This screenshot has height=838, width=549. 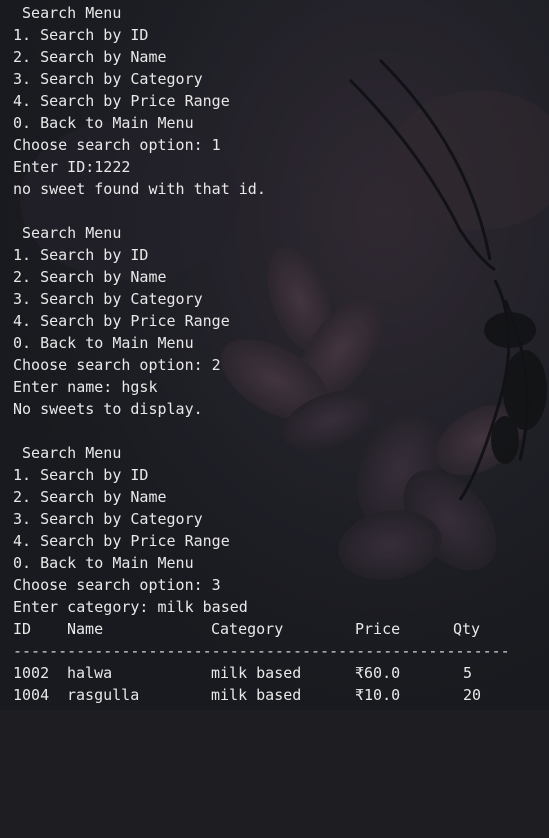 I want to click on column-header-qty: Qty, so click(x=467, y=629).